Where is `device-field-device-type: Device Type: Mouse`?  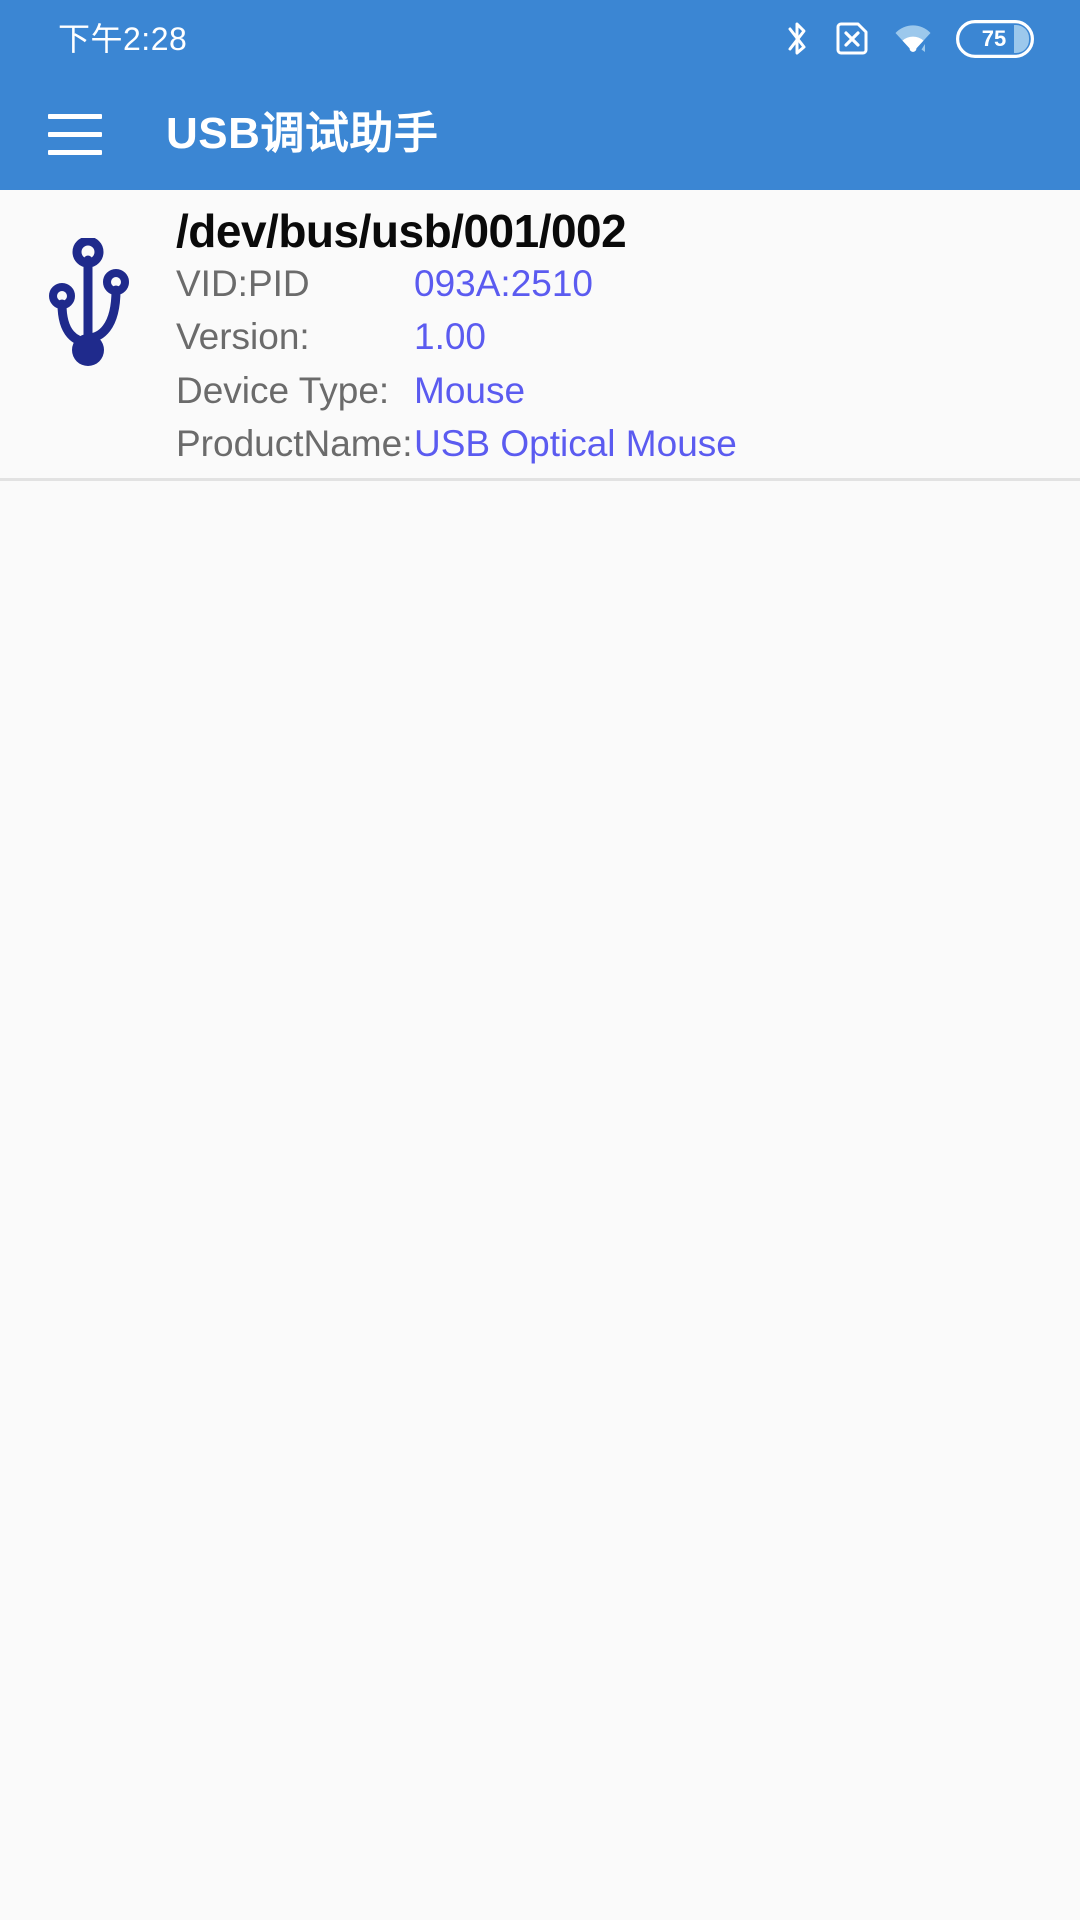
device-field-device-type: Device Type: Mouse is located at coordinates (628, 391).